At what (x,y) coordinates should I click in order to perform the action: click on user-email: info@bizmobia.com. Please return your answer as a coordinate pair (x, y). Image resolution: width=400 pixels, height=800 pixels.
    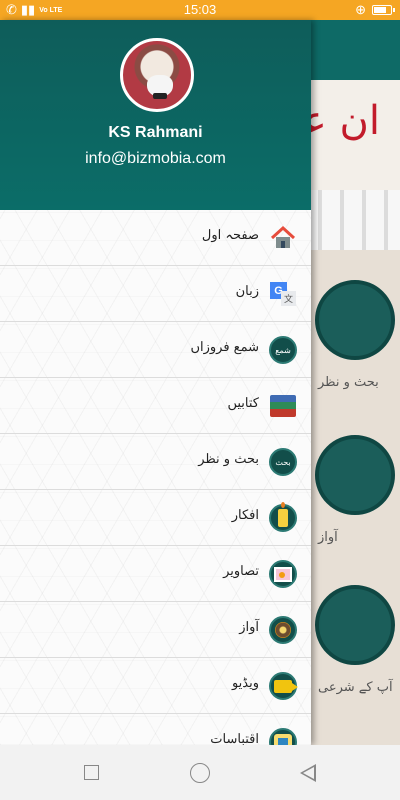
    Looking at the image, I should click on (155, 158).